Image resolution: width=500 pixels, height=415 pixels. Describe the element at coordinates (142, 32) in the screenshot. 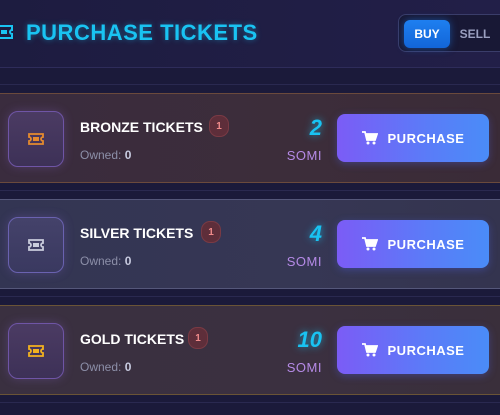

I see `page-title: PURCHASE TICKETS` at that location.